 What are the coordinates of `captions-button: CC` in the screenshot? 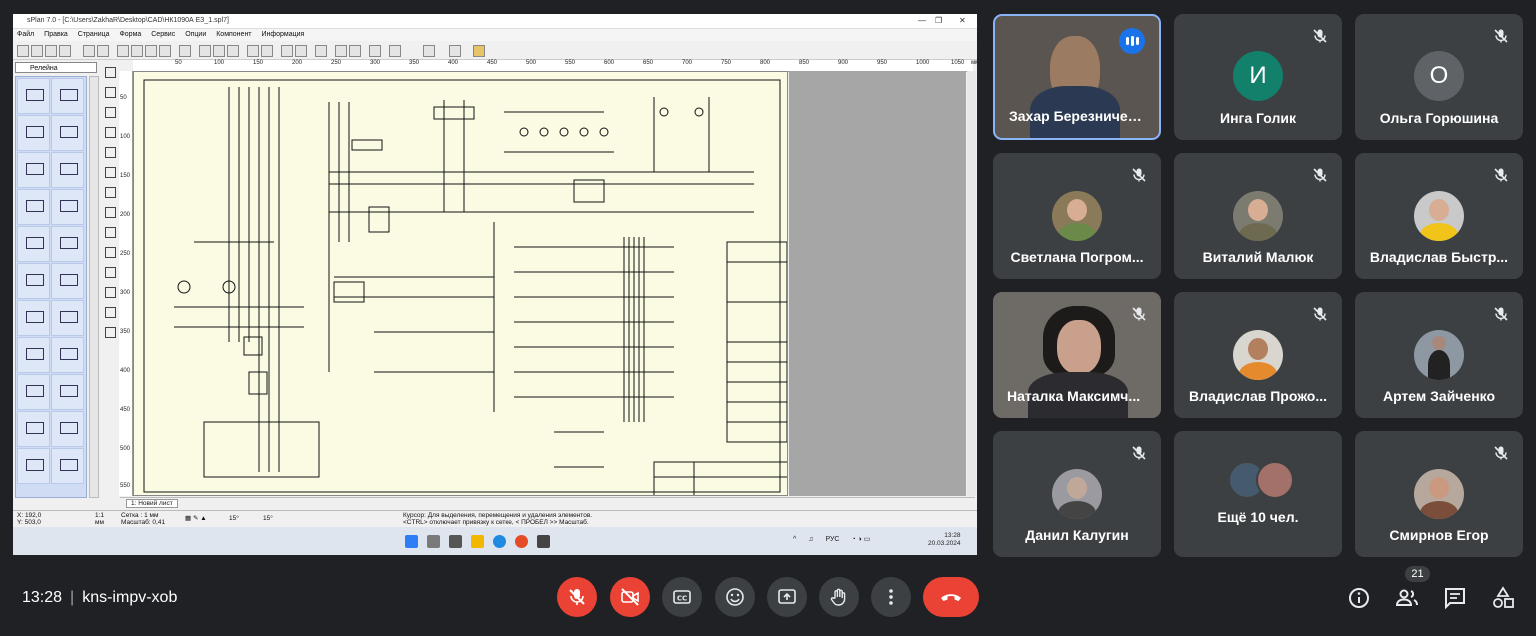 It's located at (682, 597).